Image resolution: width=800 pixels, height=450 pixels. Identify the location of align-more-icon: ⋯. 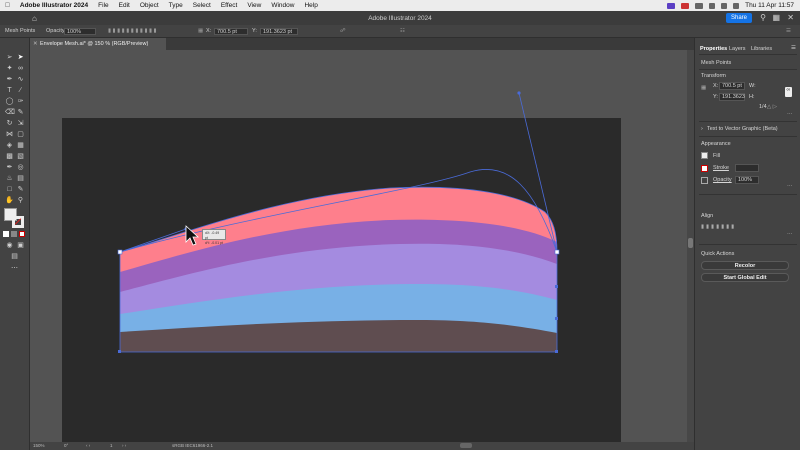
(790, 235).